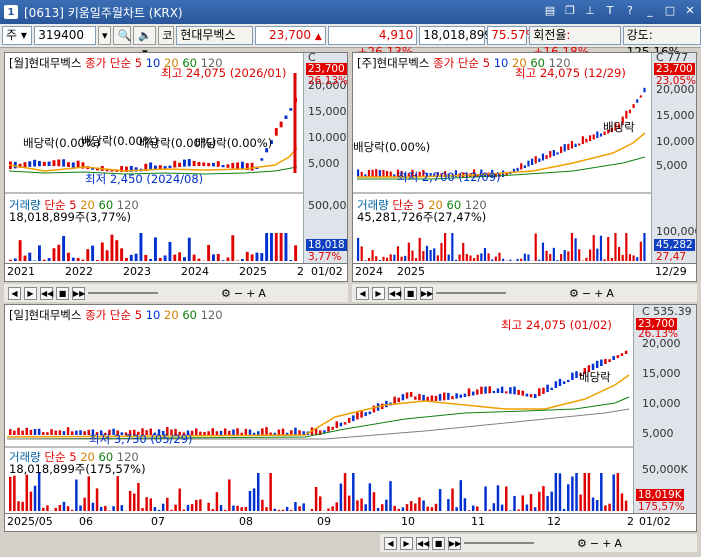 Image resolution: width=701 pixels, height=557 pixels. I want to click on font-icon: T, so click(610, 11).